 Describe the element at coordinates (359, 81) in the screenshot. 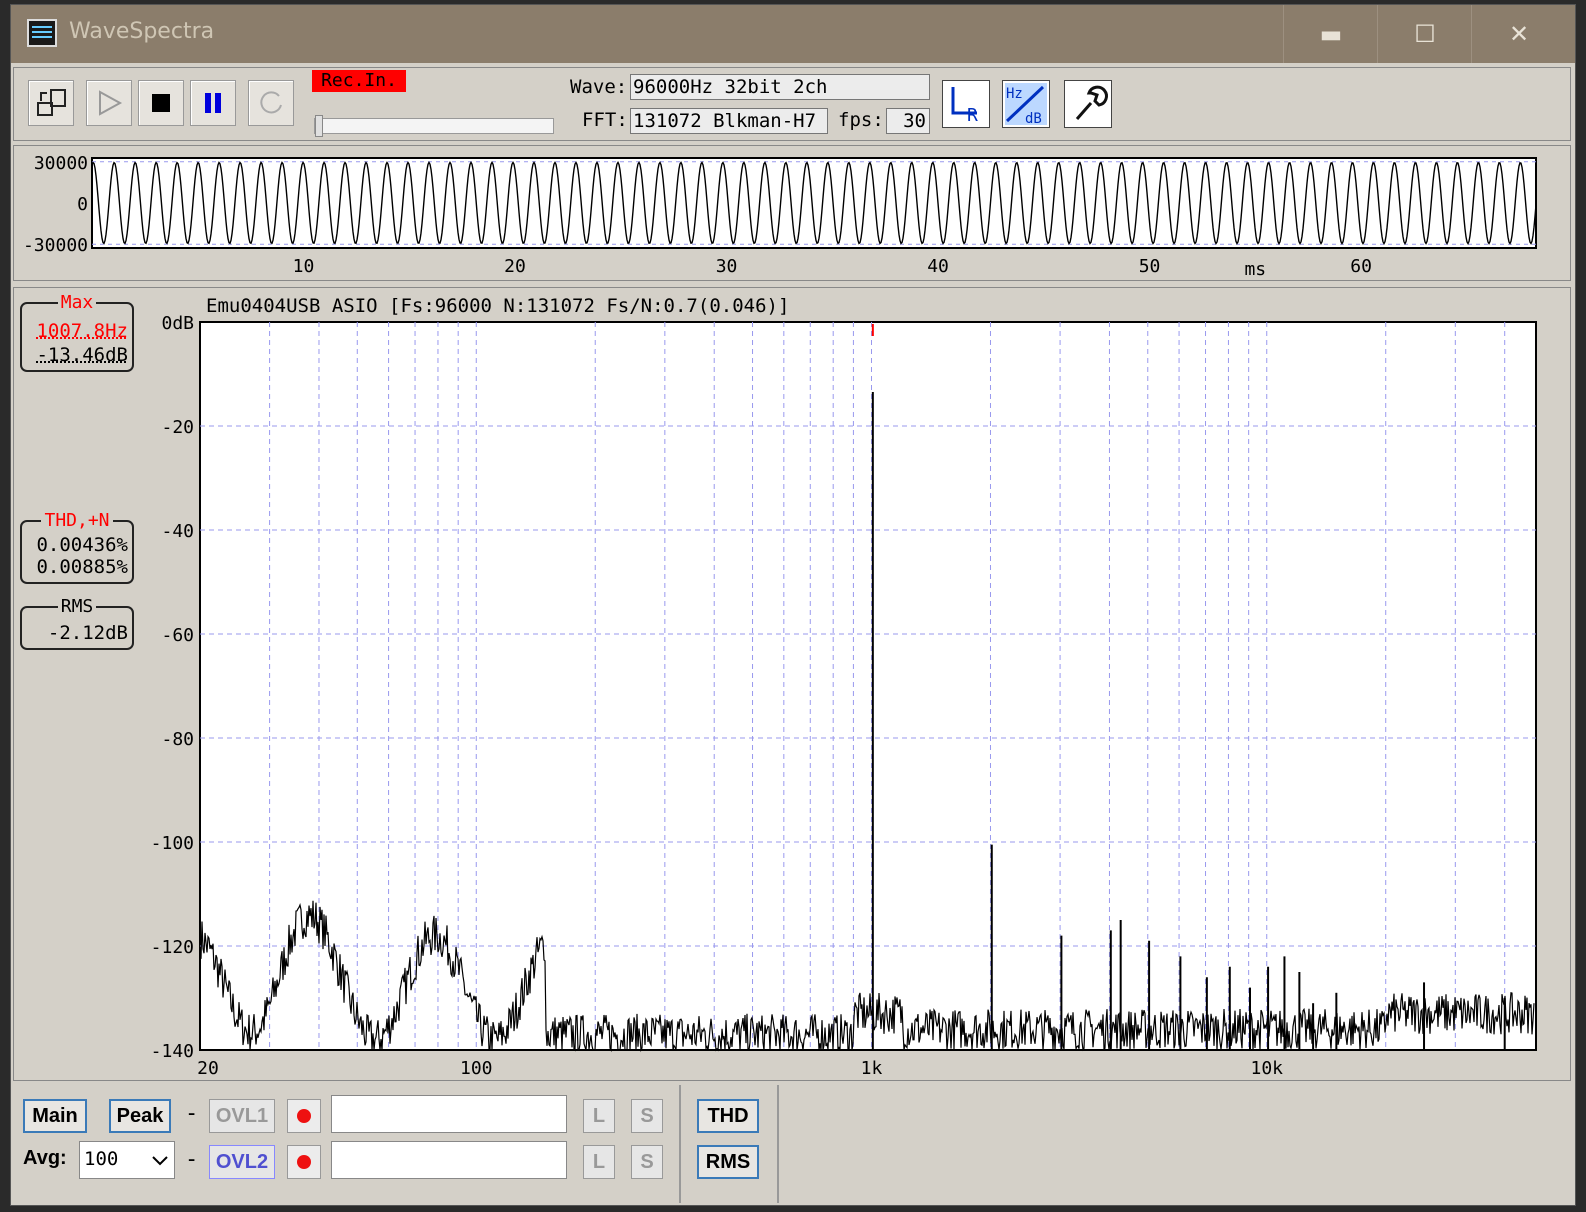

I see `rec-indicator: Rec.In.` at that location.